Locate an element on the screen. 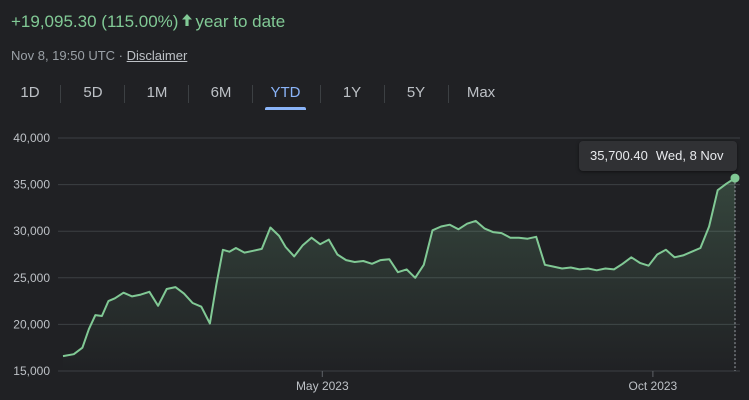  x-tick-label: Oct 2023 is located at coordinates (653, 386).